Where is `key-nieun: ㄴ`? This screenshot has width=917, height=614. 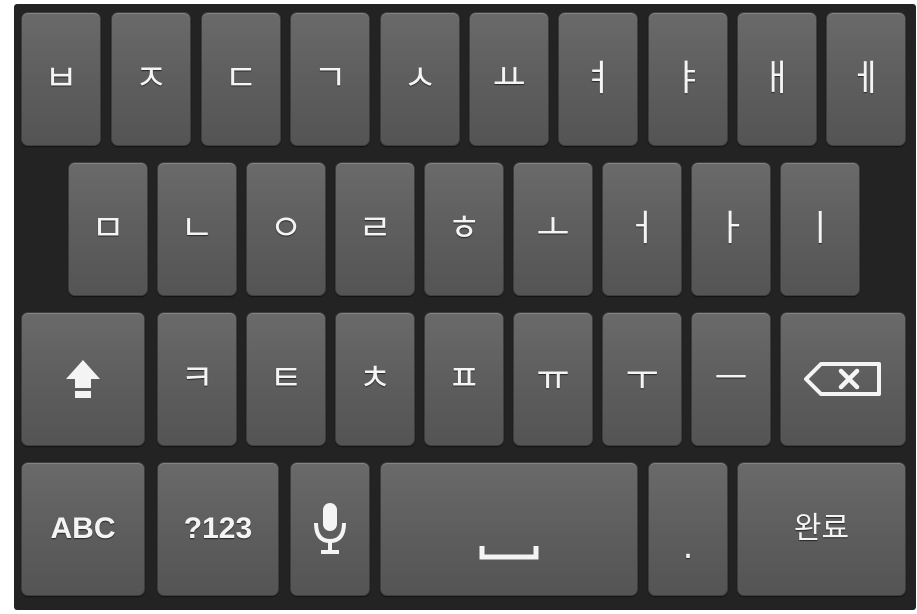
key-nieun: ㄴ is located at coordinates (197, 229).